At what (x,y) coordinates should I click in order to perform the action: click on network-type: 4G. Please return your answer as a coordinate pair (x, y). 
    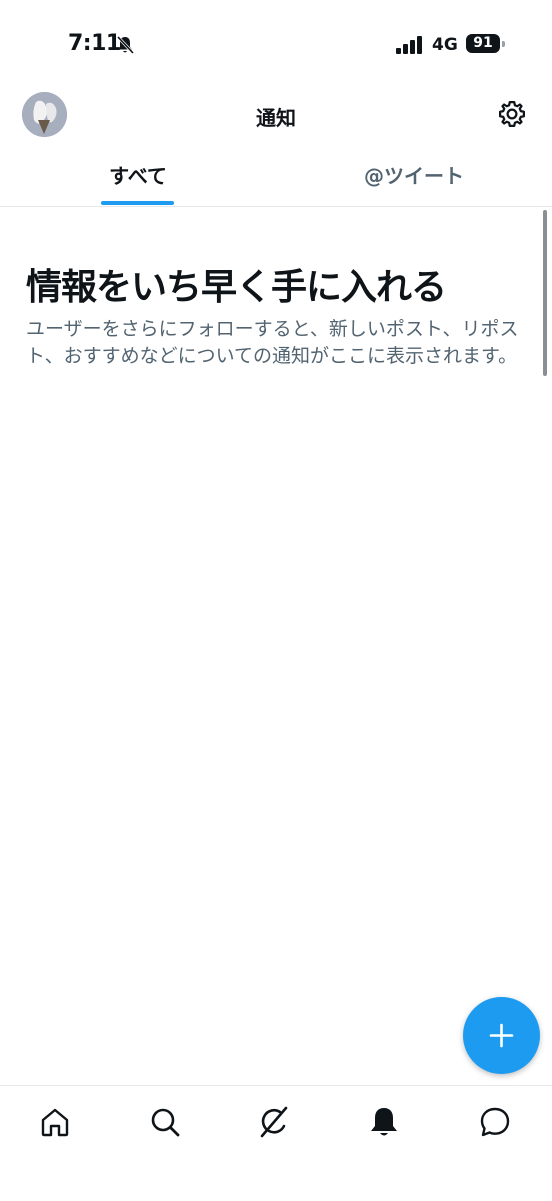
    Looking at the image, I should click on (445, 45).